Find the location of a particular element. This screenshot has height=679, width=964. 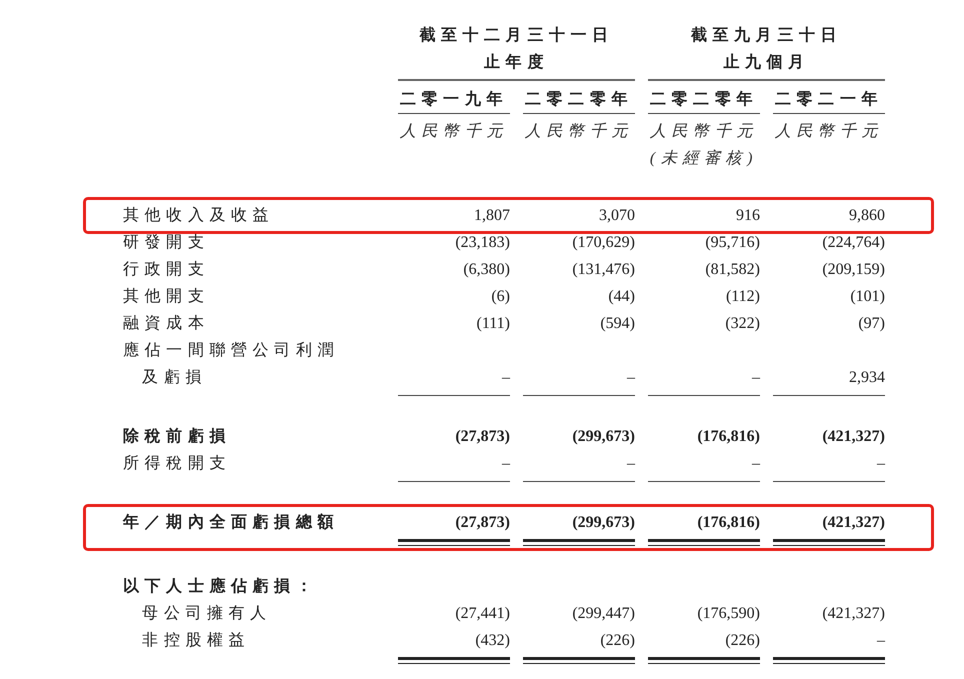

table-cell-text: 2,934 is located at coordinates (866, 378).